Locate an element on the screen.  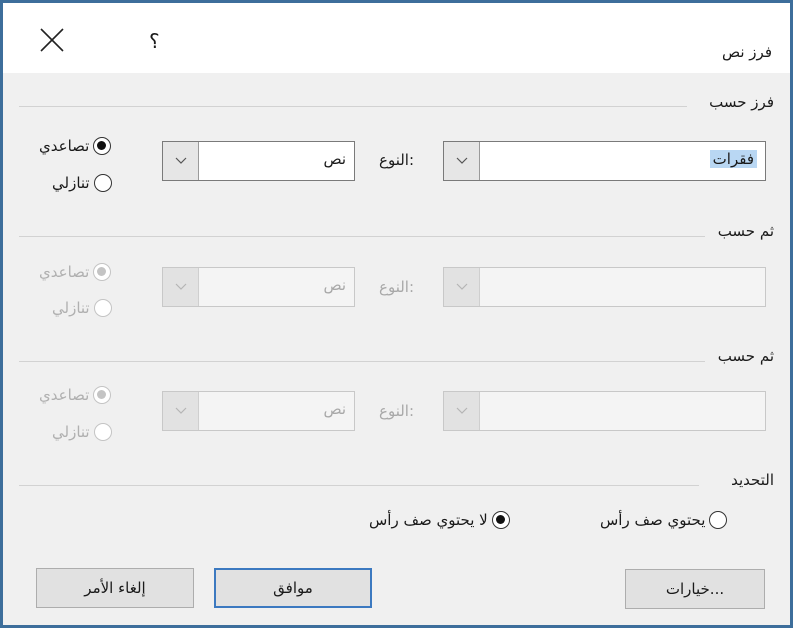
close-button is located at coordinates (59, 45).